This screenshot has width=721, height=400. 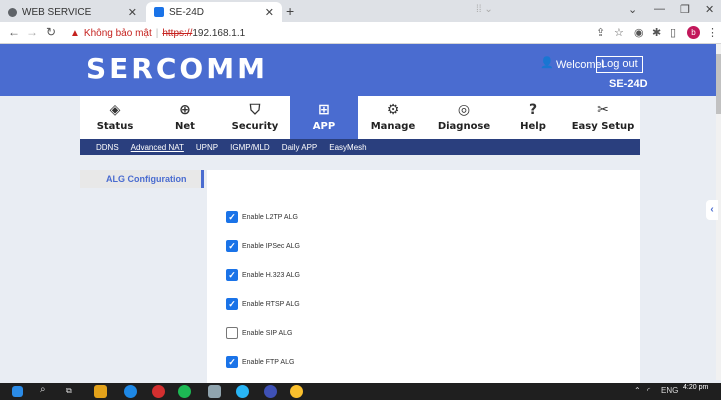 What do you see at coordinates (255, 117) in the screenshot?
I see `nav-security: ⛉ Security` at bounding box center [255, 117].